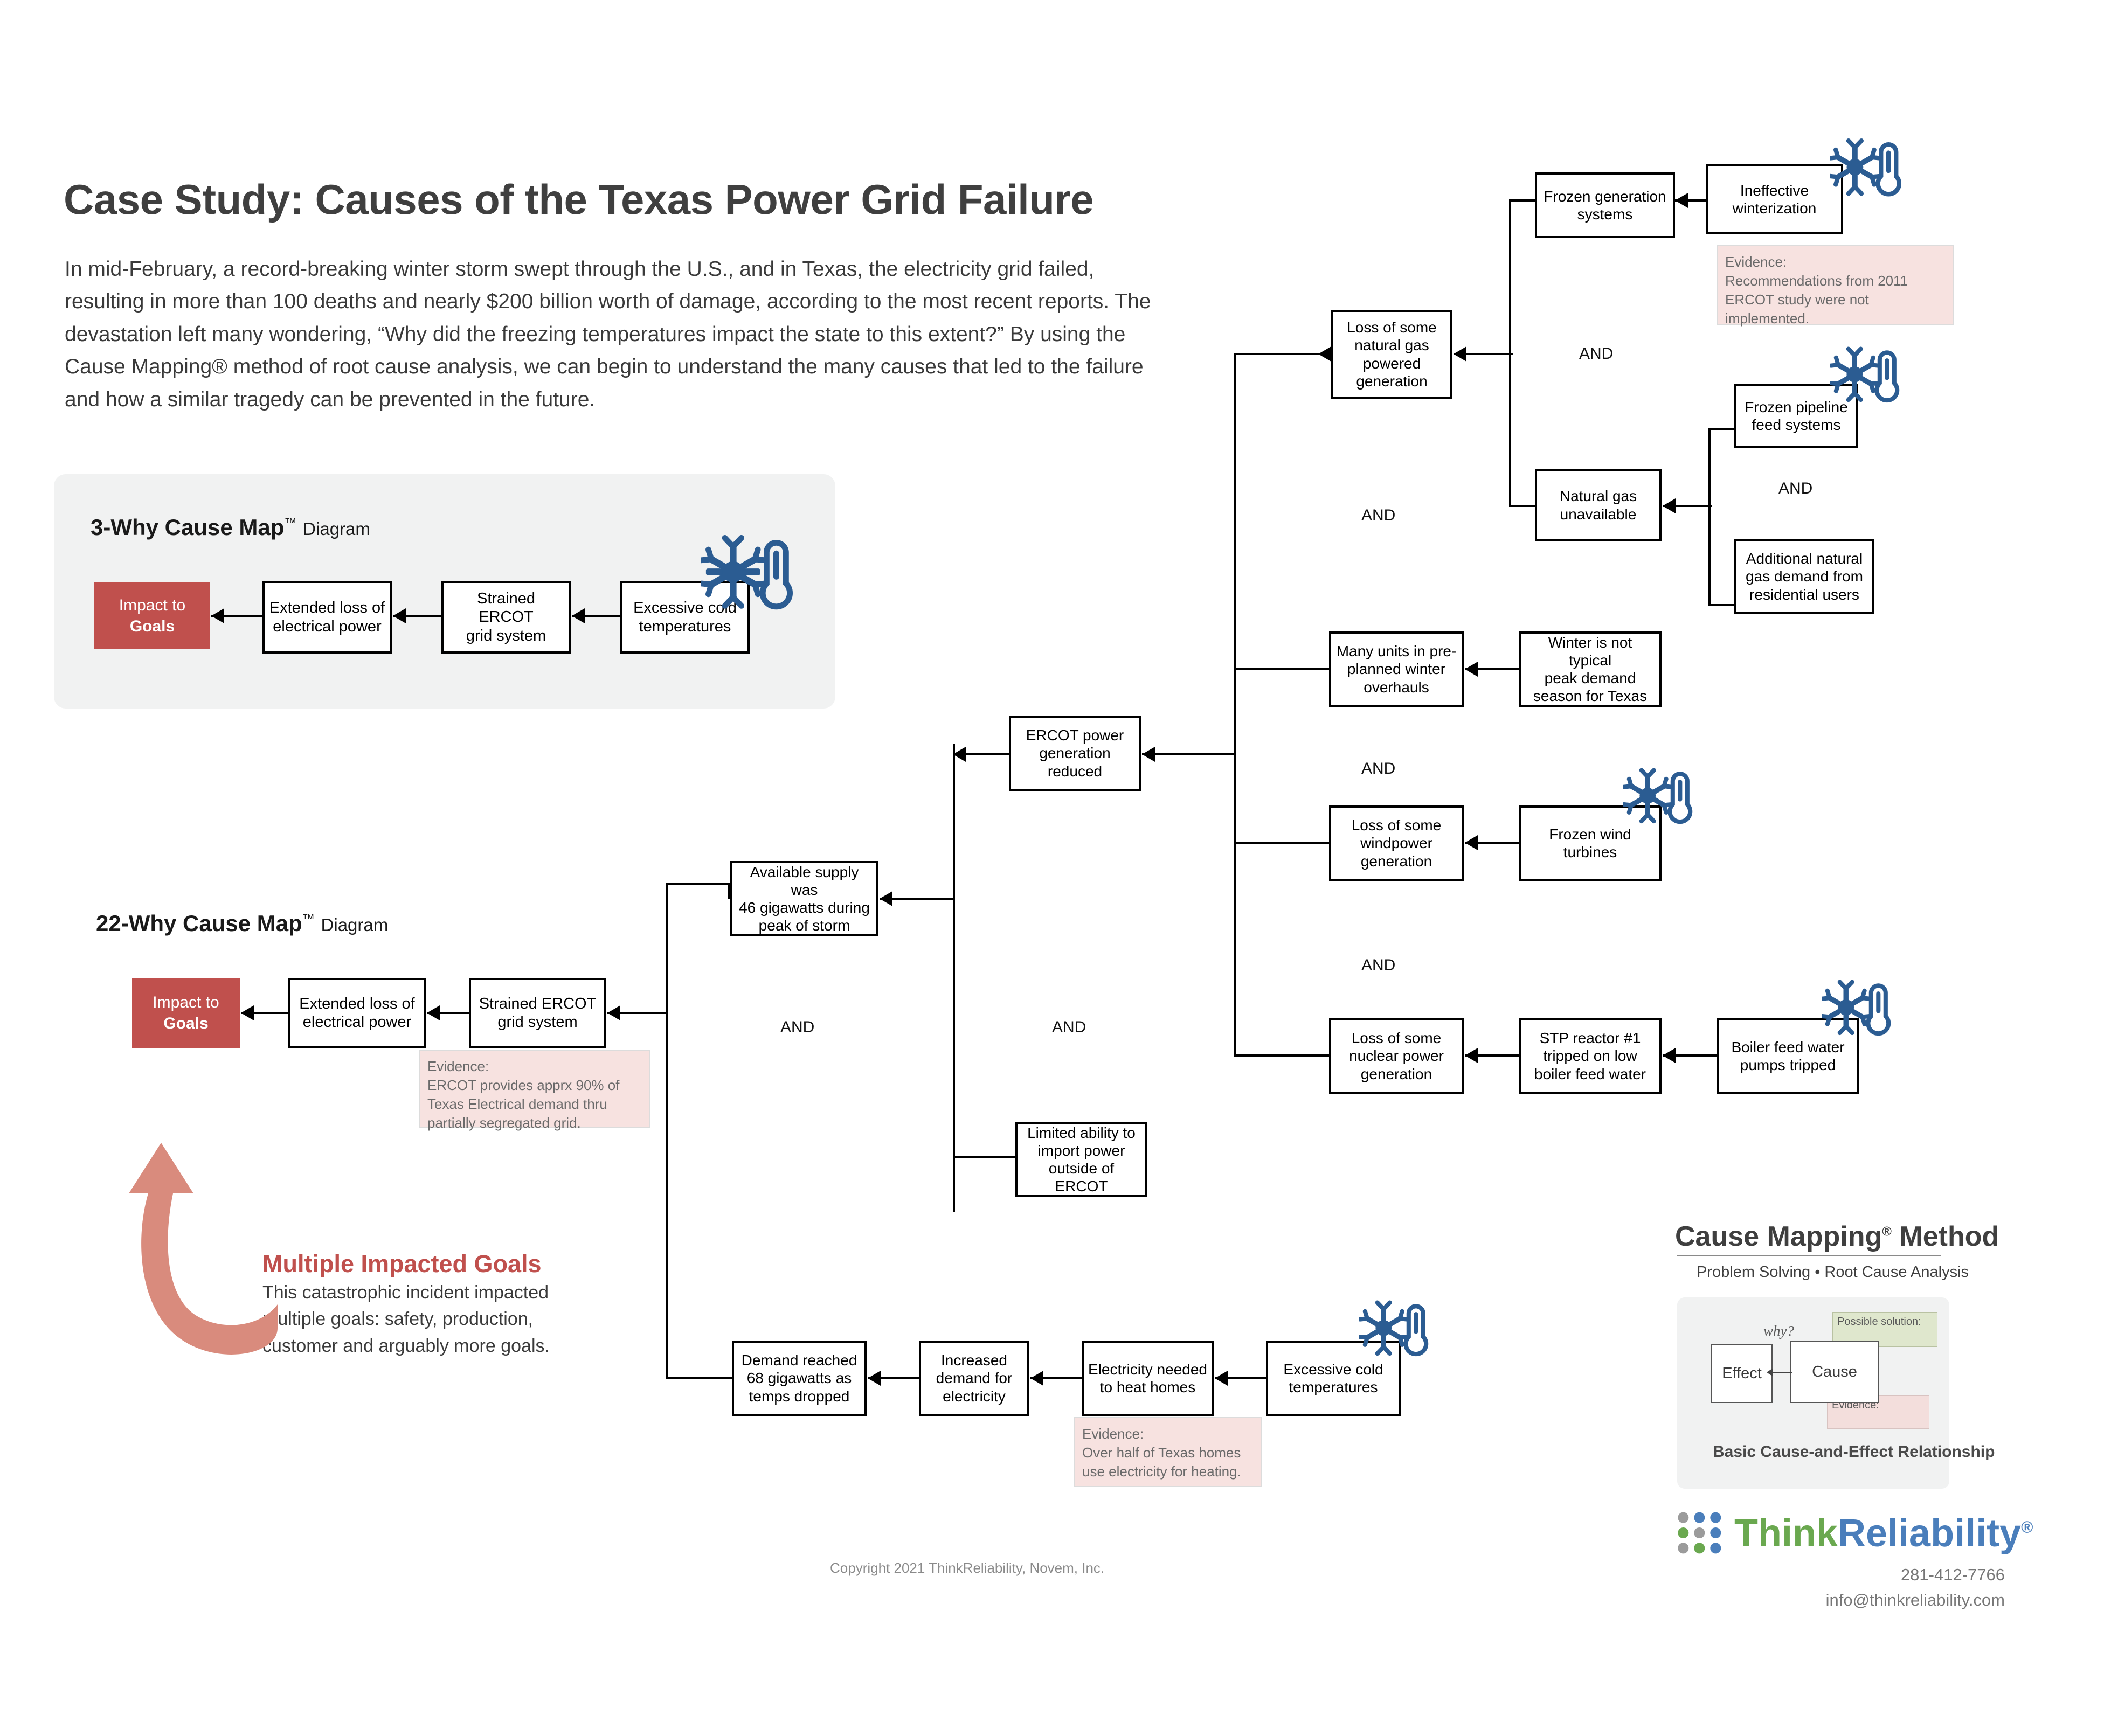 The width and height of the screenshot is (2111, 1736). I want to click on box-line: grid system, so click(506, 635).